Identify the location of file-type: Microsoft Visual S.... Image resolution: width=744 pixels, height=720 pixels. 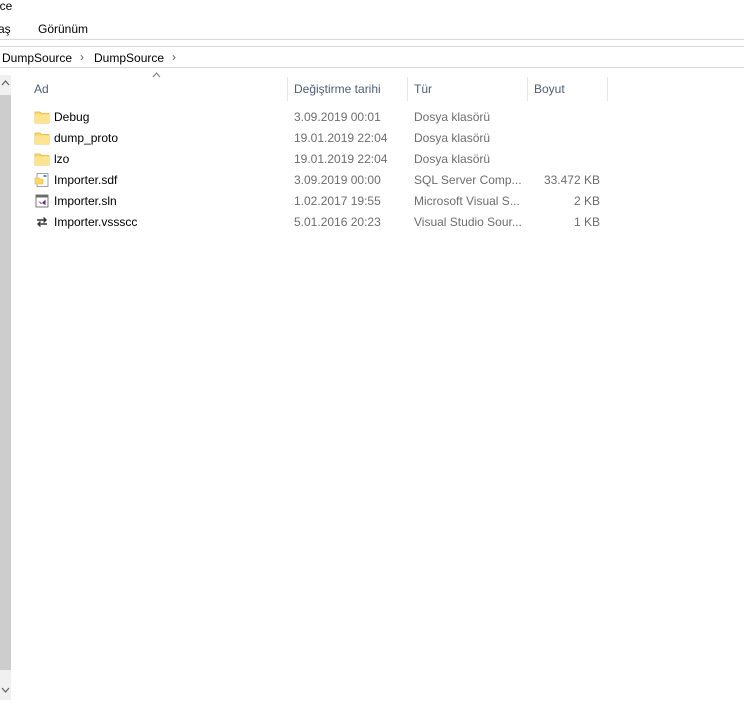
(467, 201).